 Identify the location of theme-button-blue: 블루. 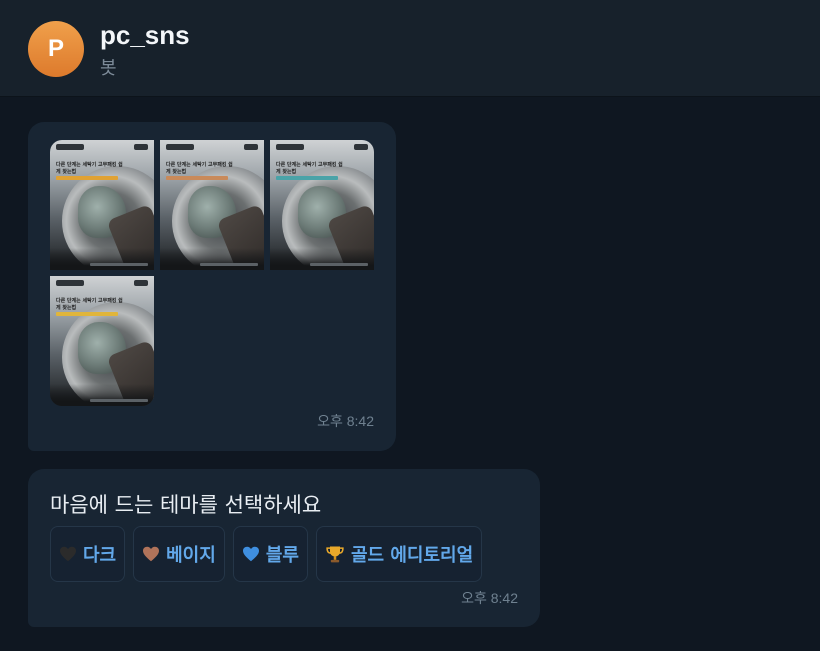
(270, 554).